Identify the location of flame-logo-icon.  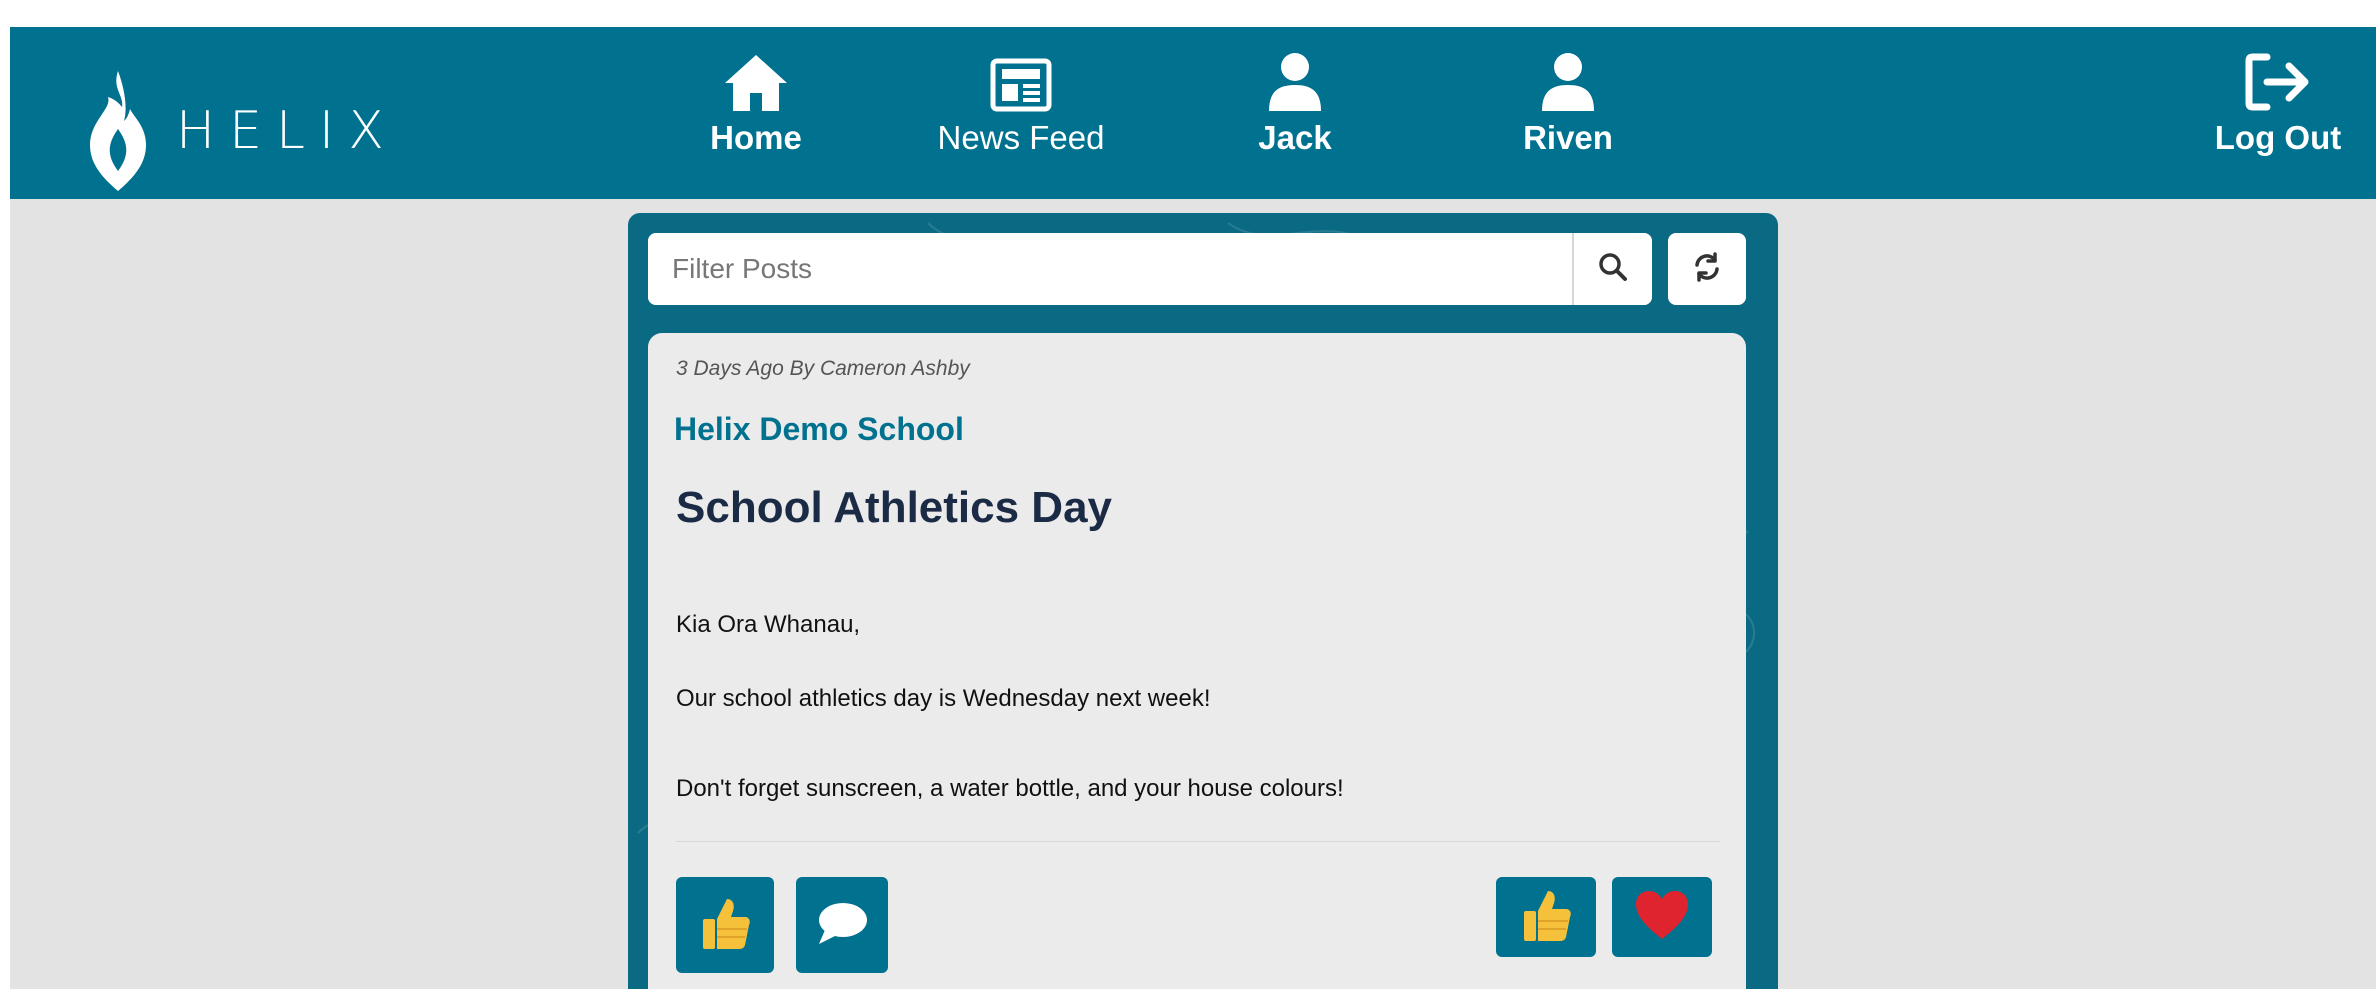
(118, 131).